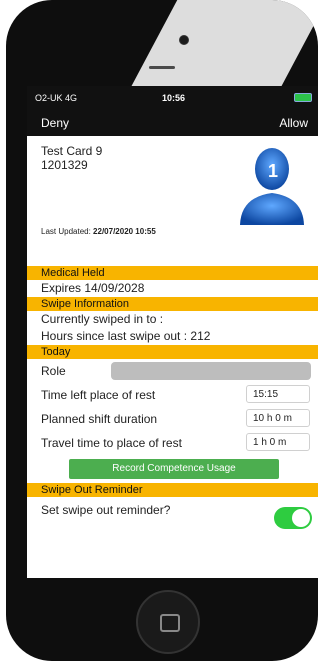 The image size is (326, 661). Describe the element at coordinates (106, 510) in the screenshot. I see `reminder-label: Set swipe out reminder?` at that location.